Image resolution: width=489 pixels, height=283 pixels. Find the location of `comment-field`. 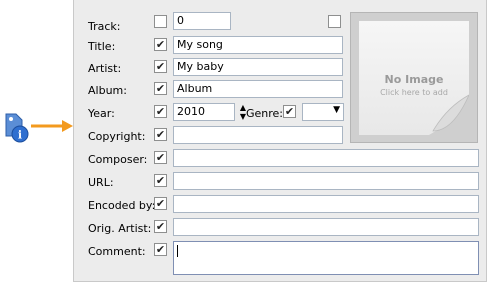

comment-field is located at coordinates (326, 258).